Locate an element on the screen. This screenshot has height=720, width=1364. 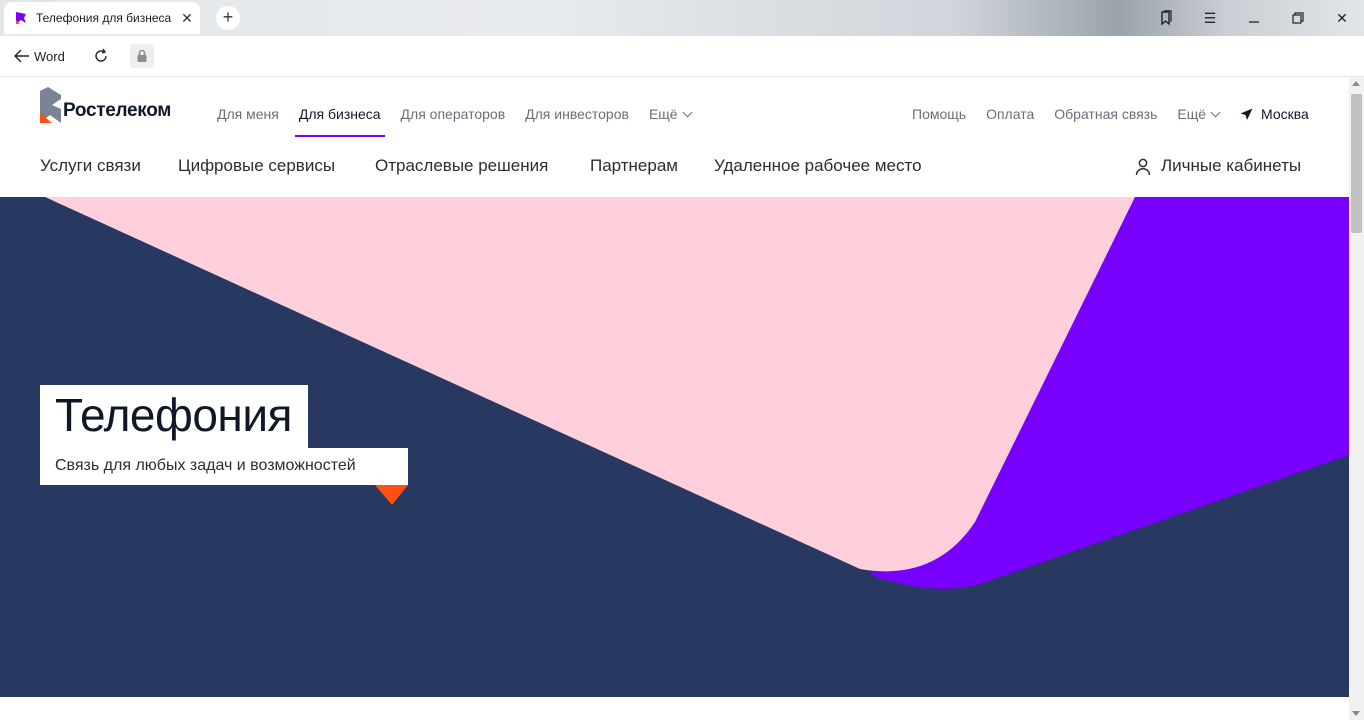
nav-more-right-label: Ещё is located at coordinates (1192, 114).